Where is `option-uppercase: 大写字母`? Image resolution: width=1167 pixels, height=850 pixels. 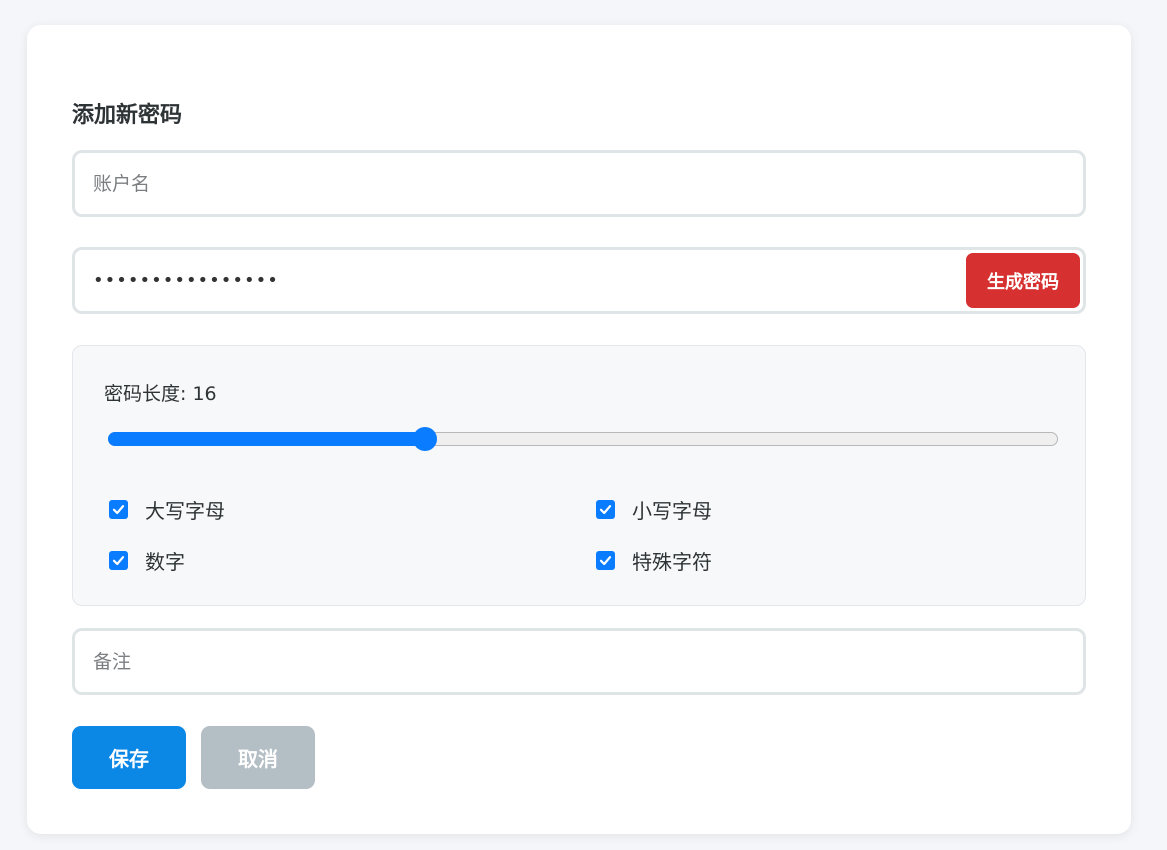 option-uppercase: 大写字母 is located at coordinates (167, 509).